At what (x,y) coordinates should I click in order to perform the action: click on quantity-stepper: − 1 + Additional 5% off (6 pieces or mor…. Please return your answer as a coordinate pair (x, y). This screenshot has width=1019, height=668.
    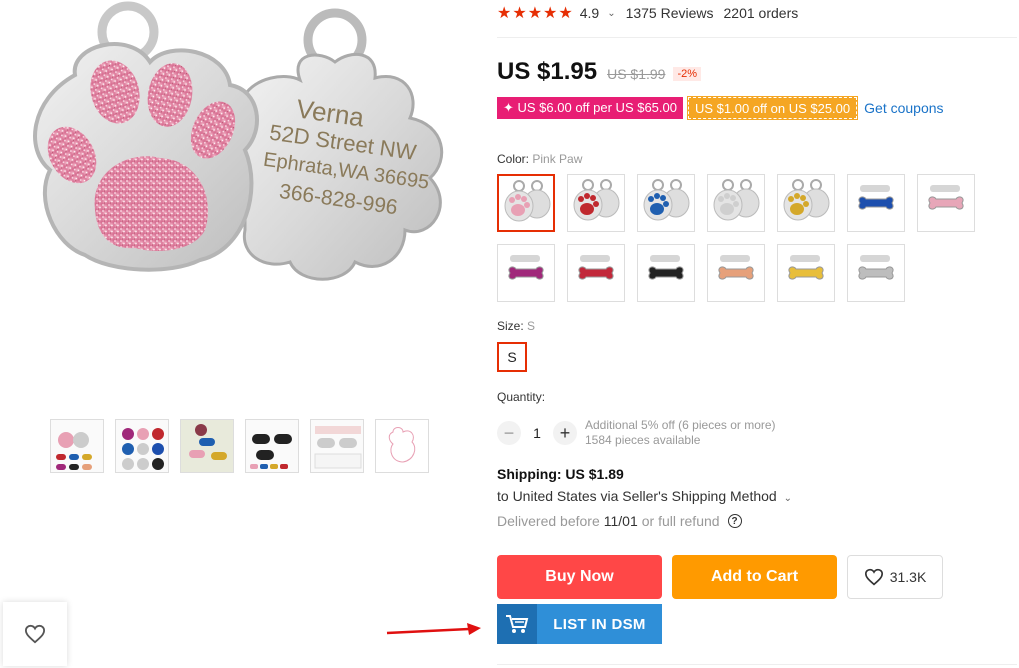
    Looking at the image, I should click on (636, 433).